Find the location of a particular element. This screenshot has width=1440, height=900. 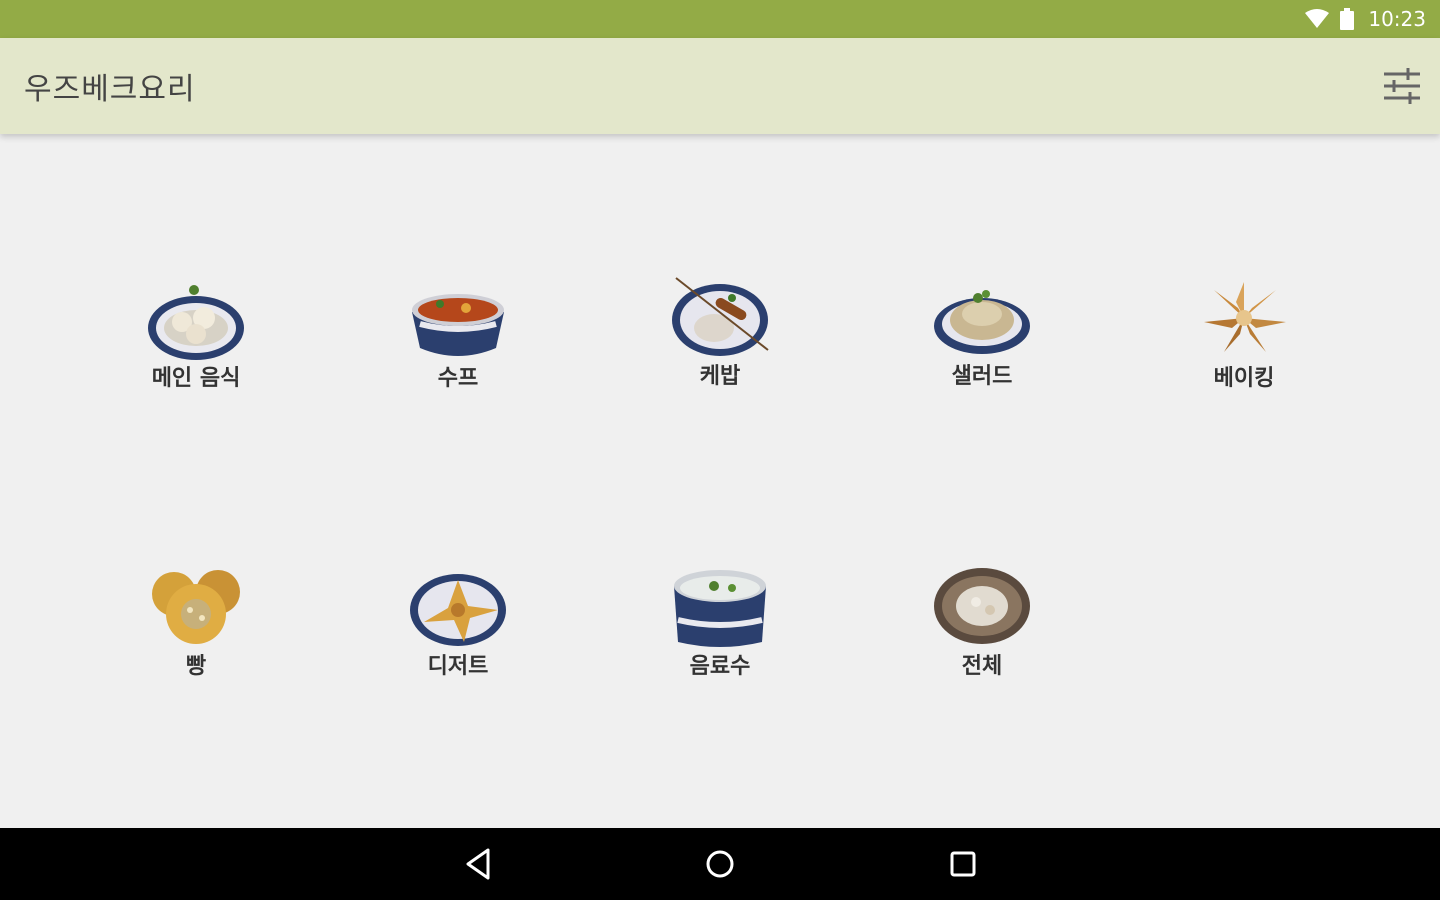

clock-time: 10:23 is located at coordinates (1397, 19).